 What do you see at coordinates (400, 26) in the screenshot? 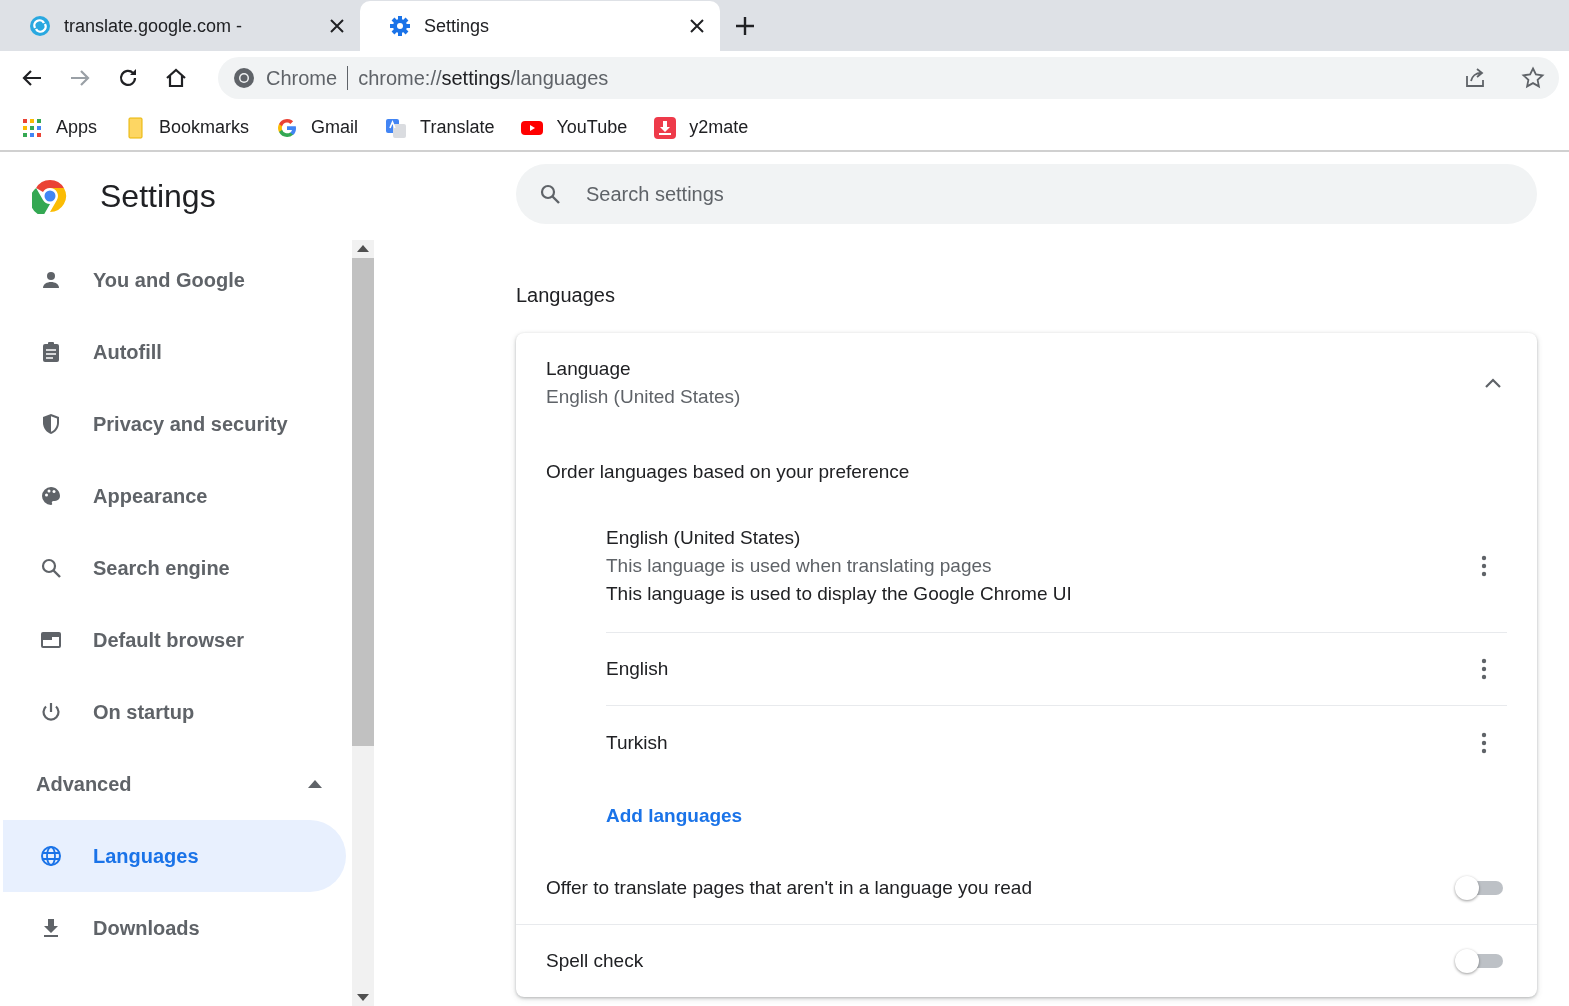
I see `gear-icon` at bounding box center [400, 26].